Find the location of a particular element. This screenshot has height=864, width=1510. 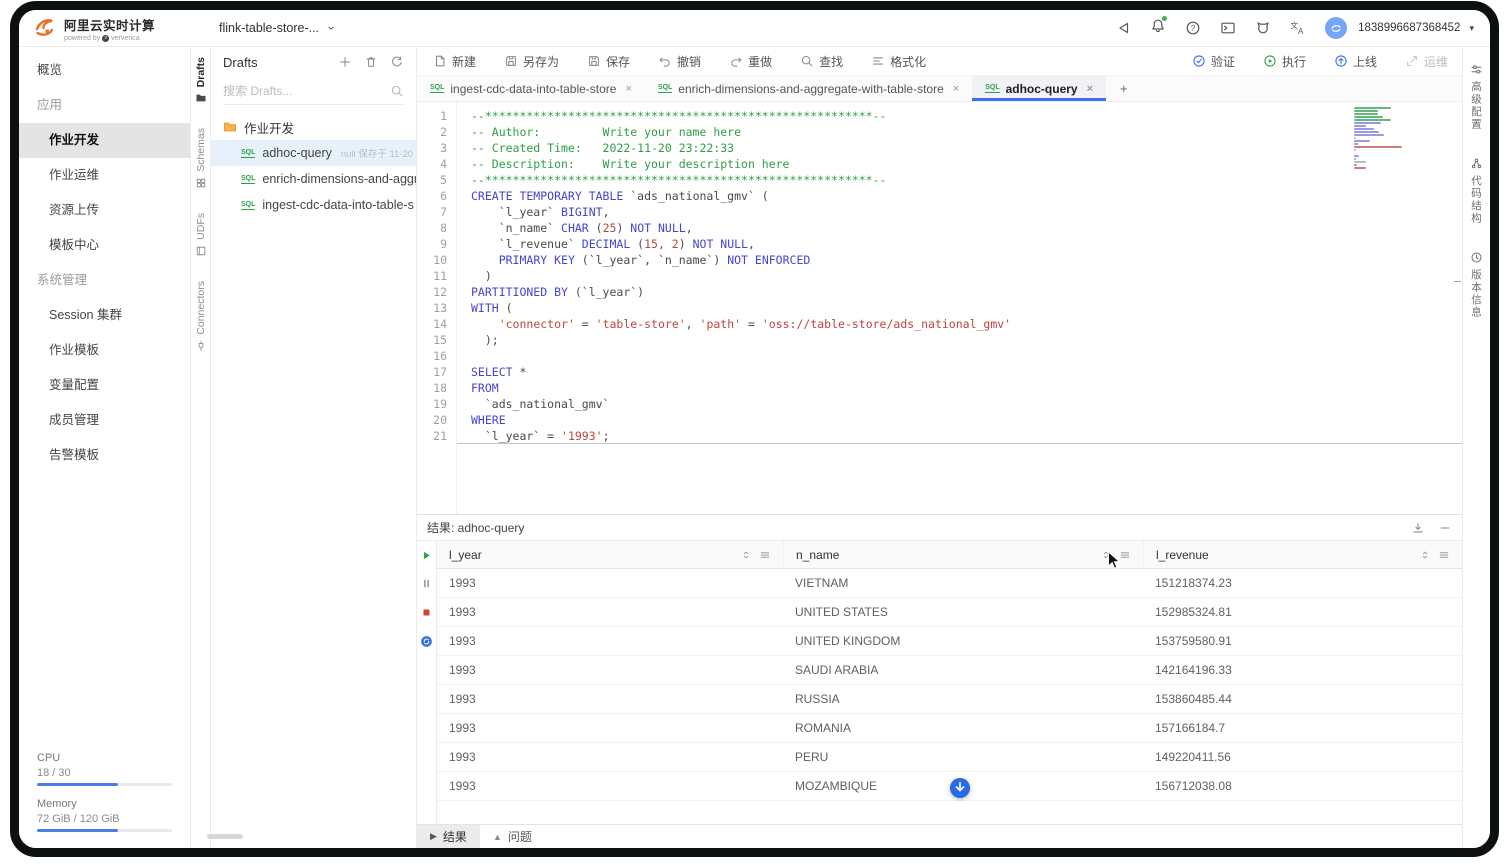

rail-tab-label: Connectors is located at coordinates (200, 307).